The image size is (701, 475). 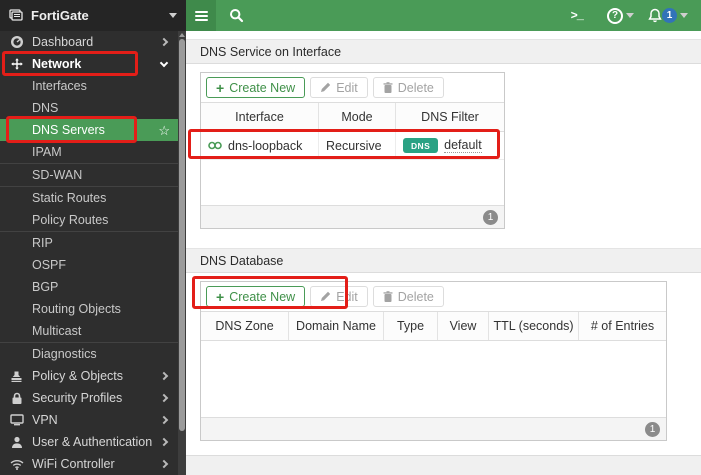 I want to click on sidebar-item-dns-servers: DNS Servers ☆, so click(x=89, y=130).